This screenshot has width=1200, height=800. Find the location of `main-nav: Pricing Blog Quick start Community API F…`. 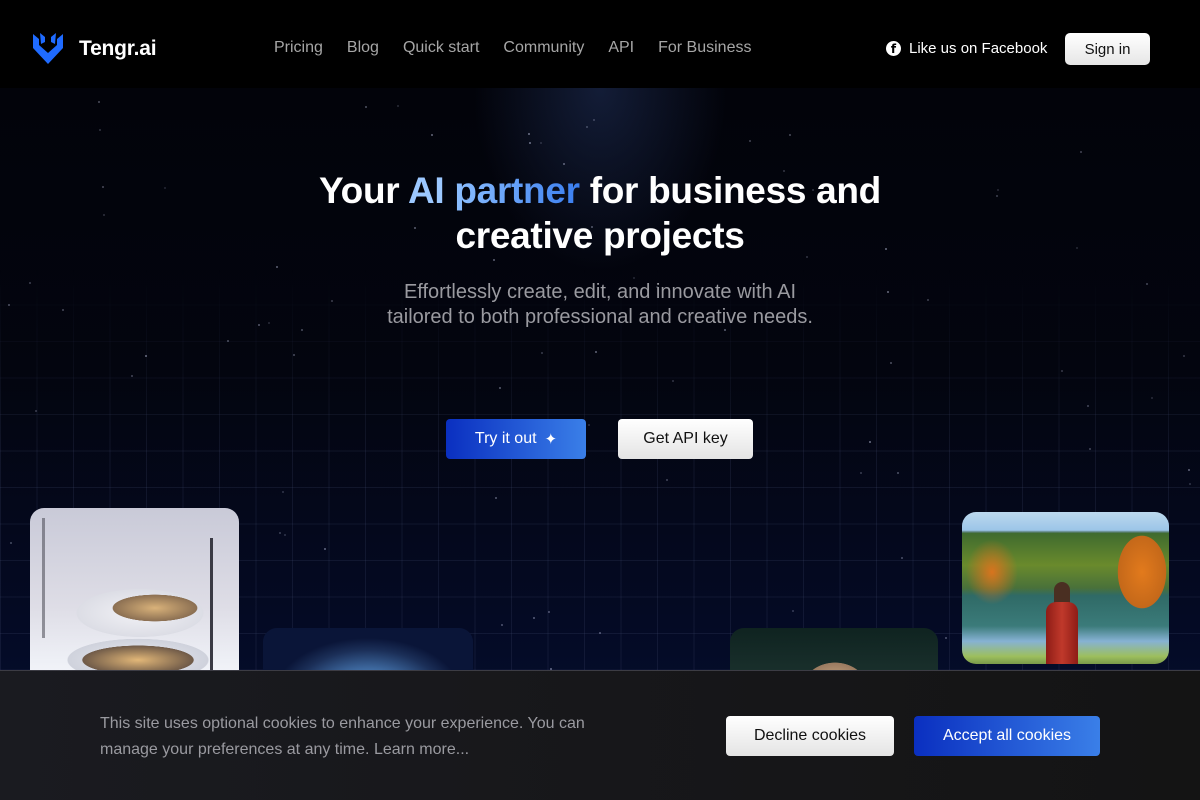

main-nav: Pricing Blog Quick start Community API F… is located at coordinates (524, 48).